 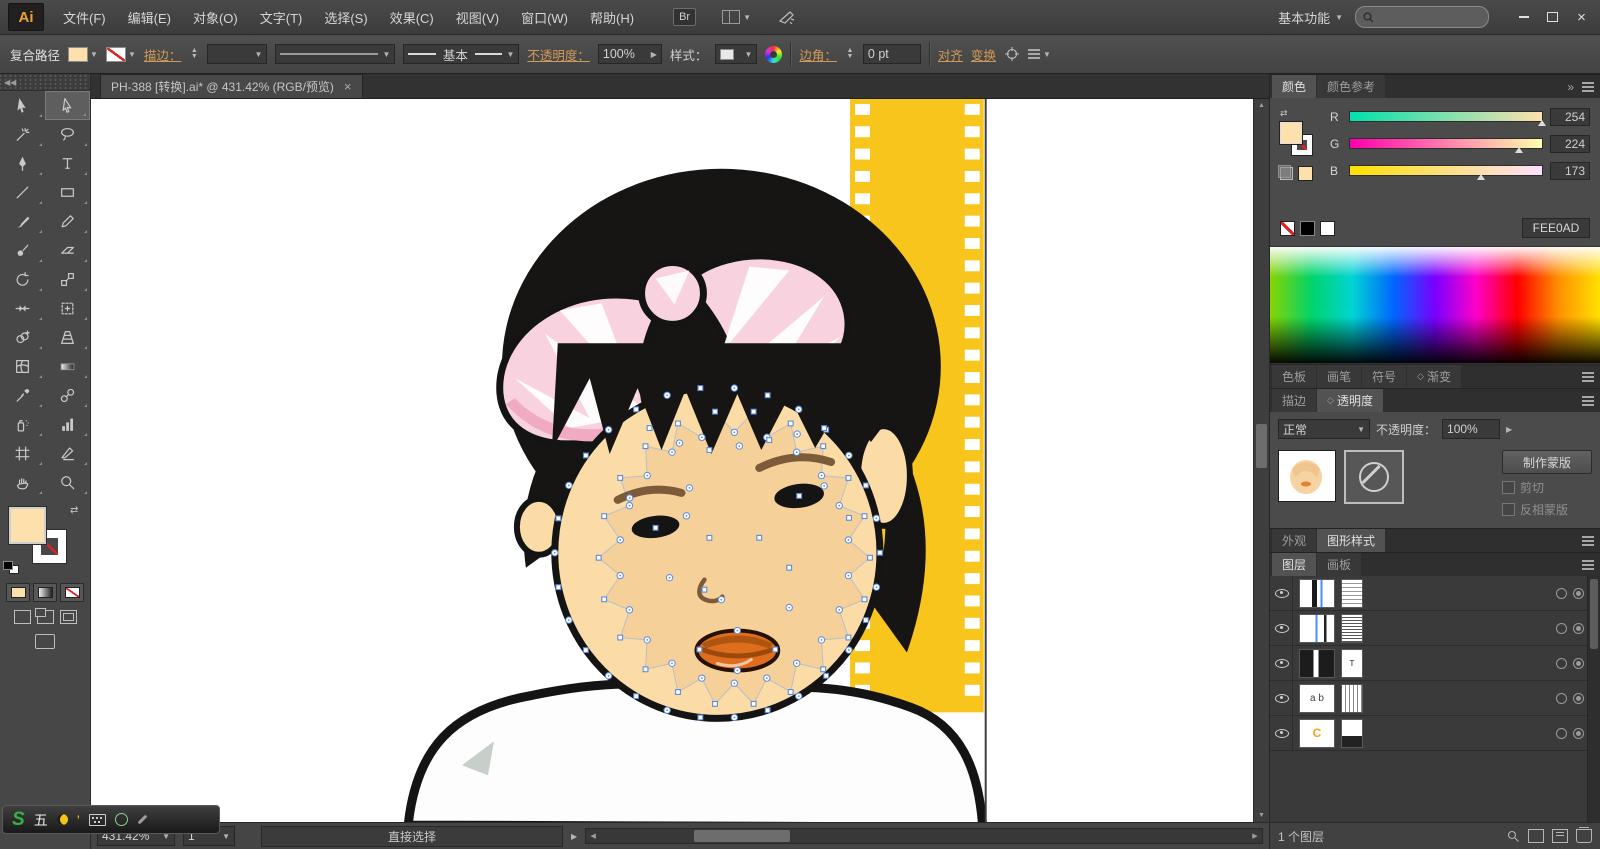 What do you see at coordinates (1307, 228) in the screenshot?
I see `black-swatch` at bounding box center [1307, 228].